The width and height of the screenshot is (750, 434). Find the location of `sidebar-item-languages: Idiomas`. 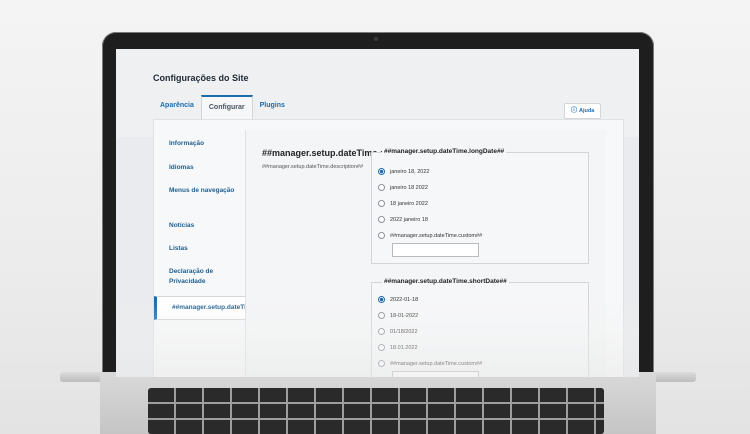

sidebar-item-languages: Idiomas is located at coordinates (205, 168).